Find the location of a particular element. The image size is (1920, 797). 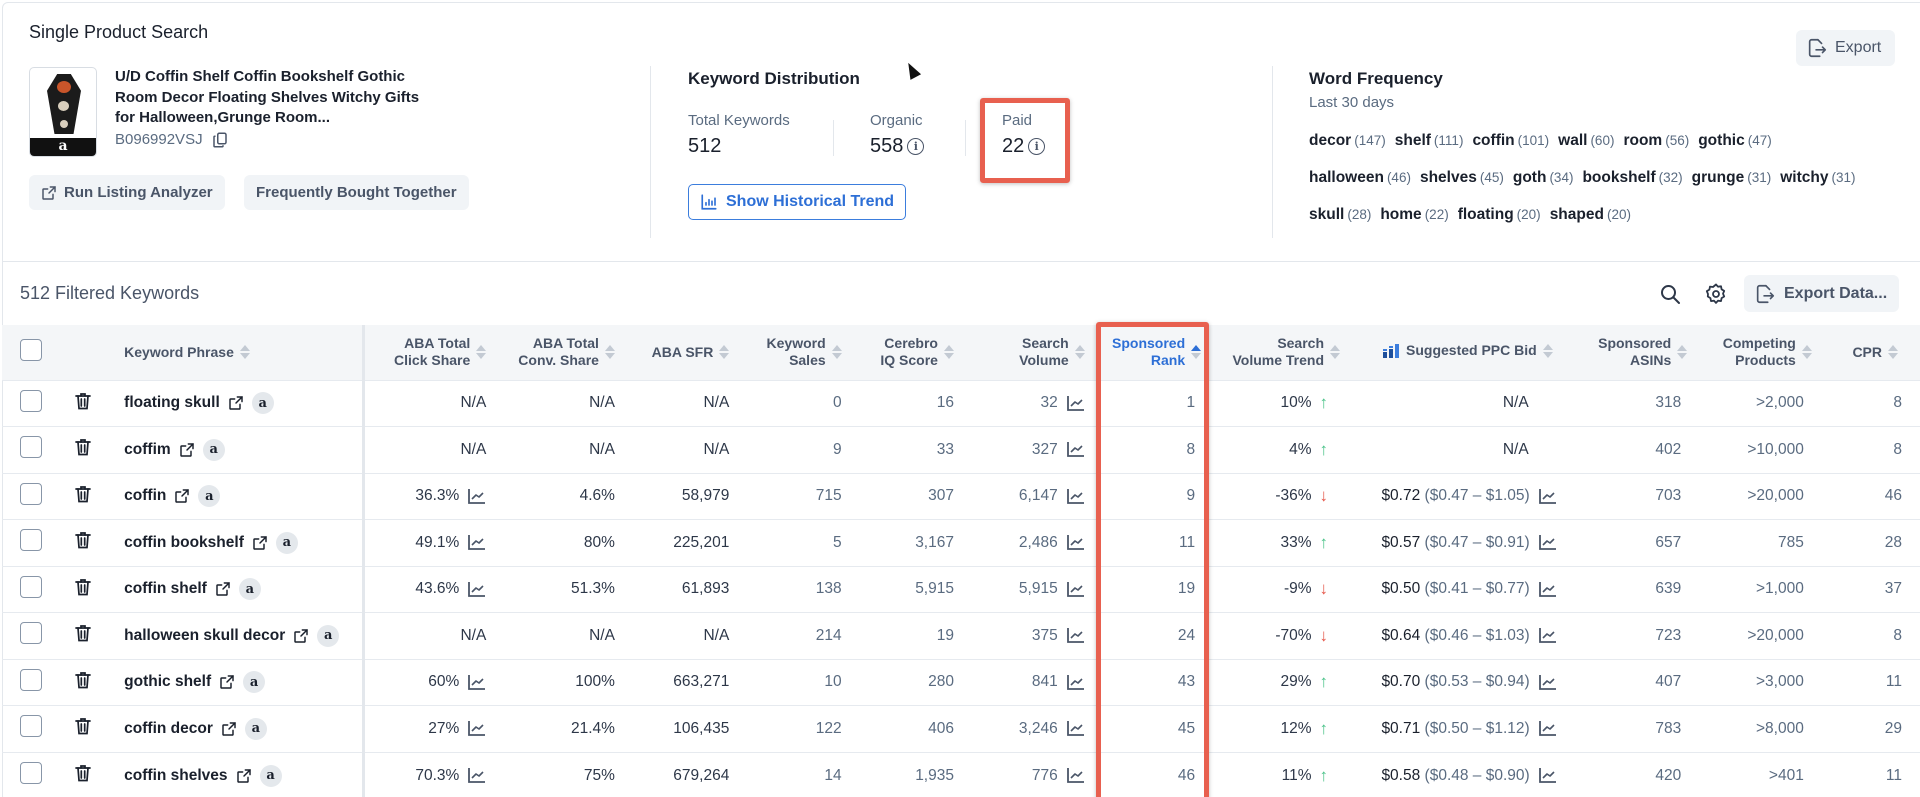

header-cerebro-iq: Cerebro IQ Score is located at coordinates (908, 352).